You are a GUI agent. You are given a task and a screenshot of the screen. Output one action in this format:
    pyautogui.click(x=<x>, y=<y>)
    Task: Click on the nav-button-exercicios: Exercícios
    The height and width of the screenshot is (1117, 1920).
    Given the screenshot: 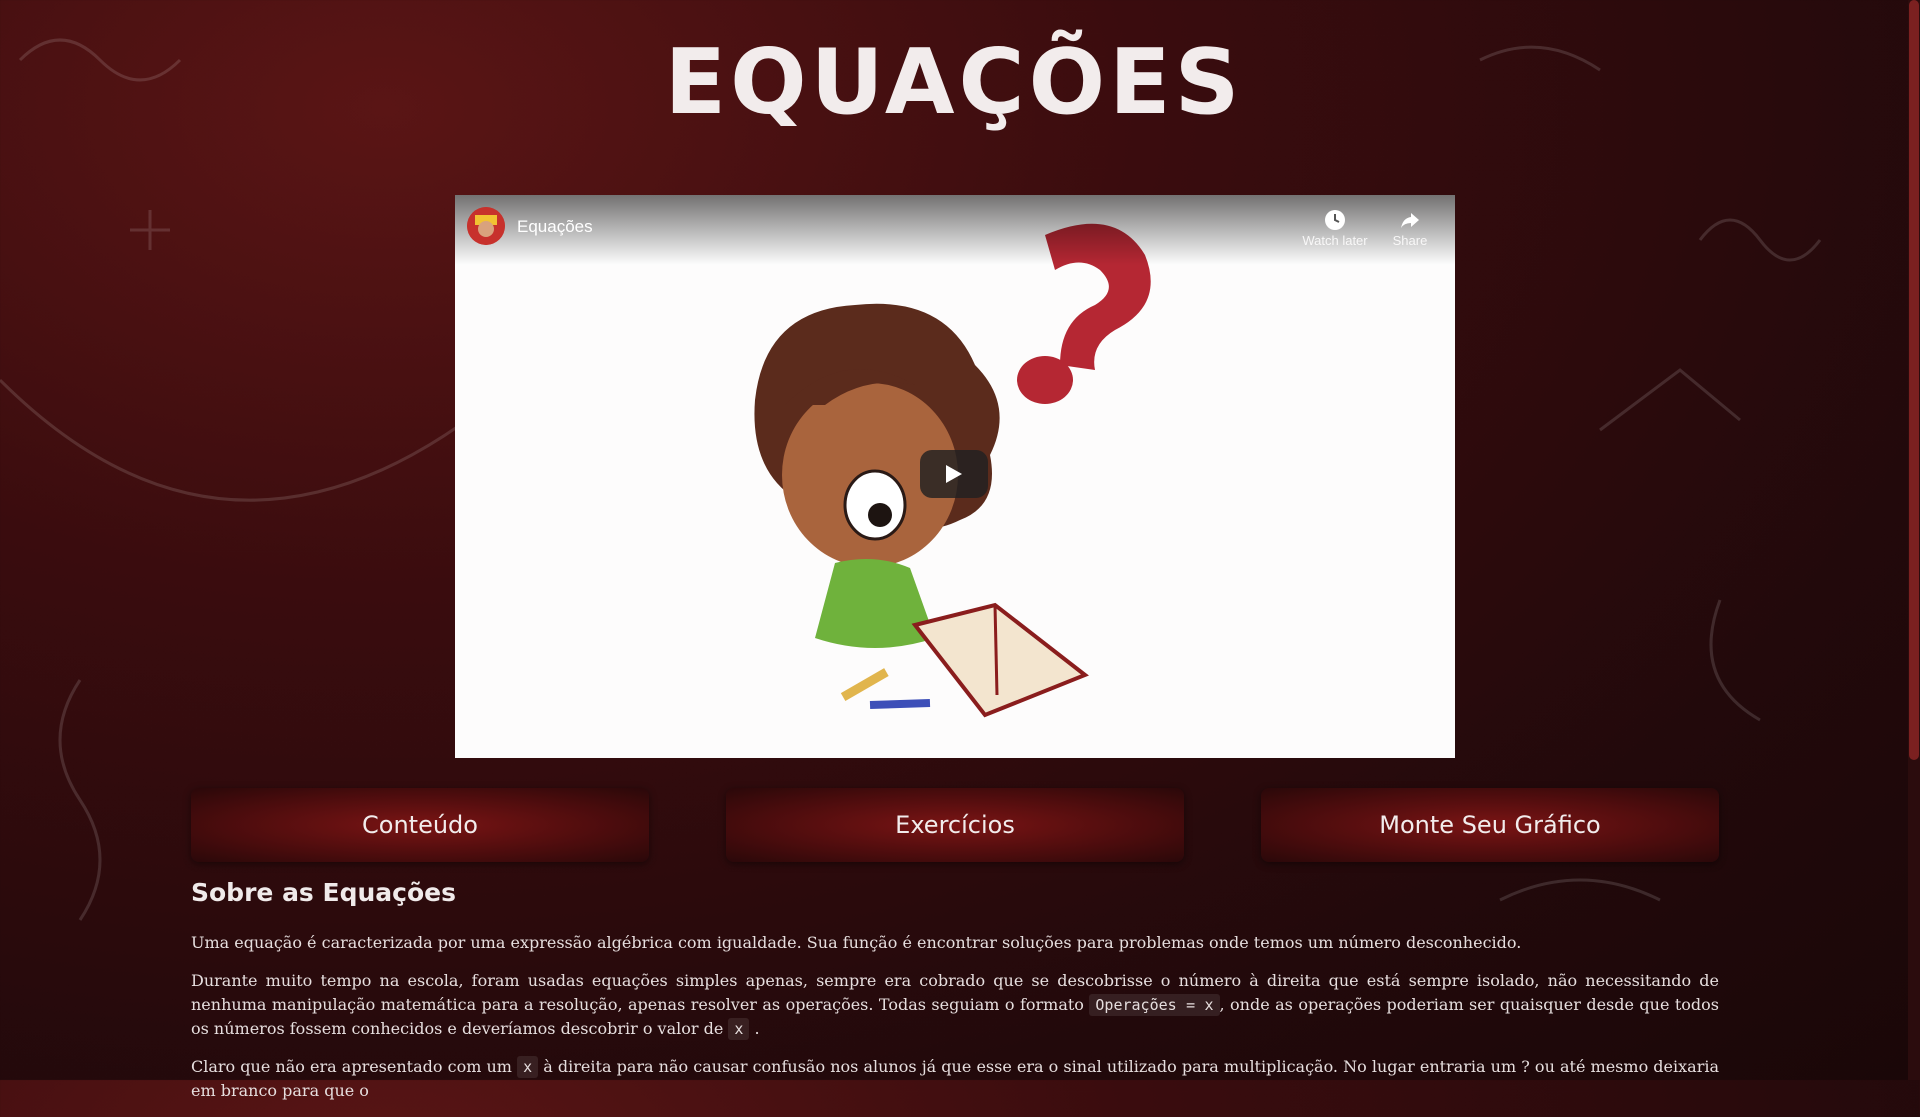 What is the action you would take?
    pyautogui.click(x=955, y=825)
    